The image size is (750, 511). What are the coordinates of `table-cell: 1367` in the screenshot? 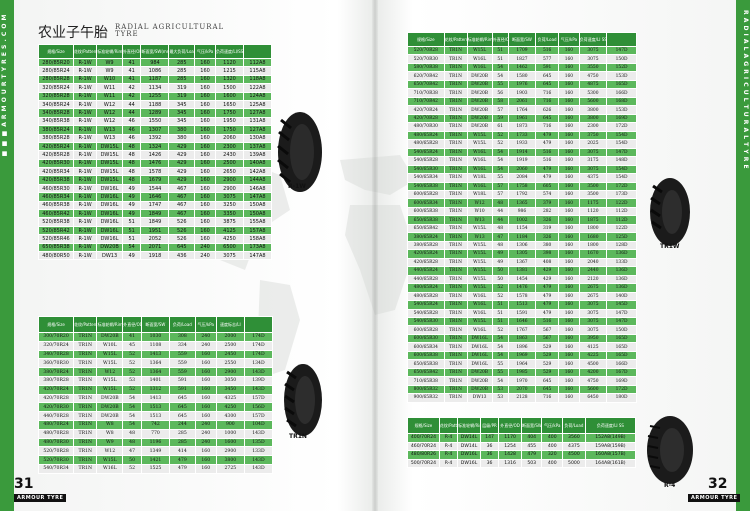 It's located at (522, 262).